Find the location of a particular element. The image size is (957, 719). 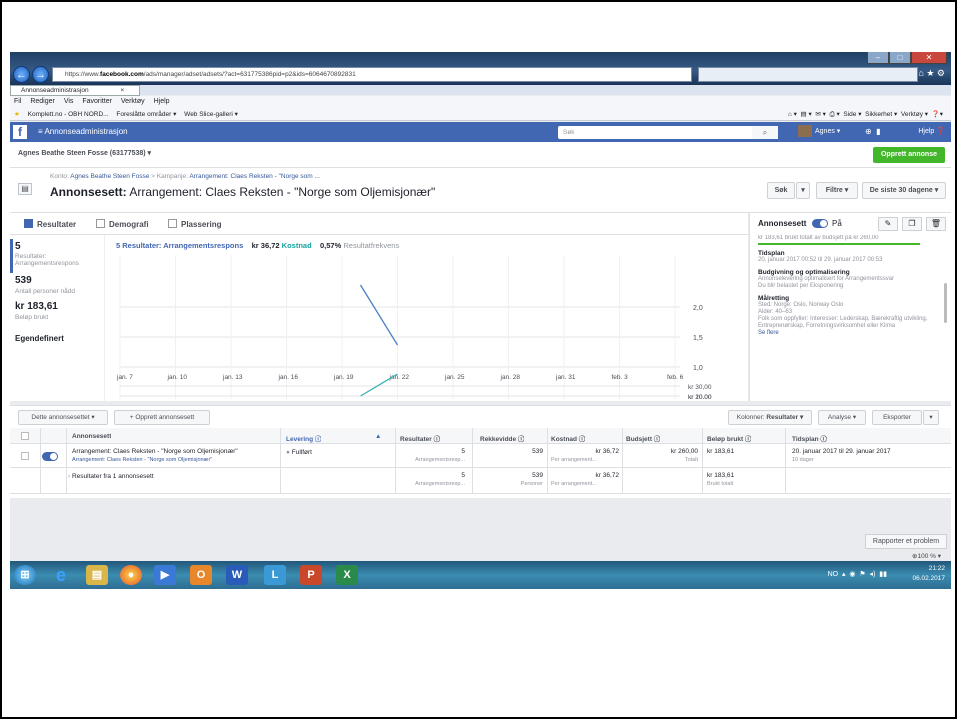

crumb-account-link: Agnes Beathe Steen Fosse is located at coordinates (109, 176).